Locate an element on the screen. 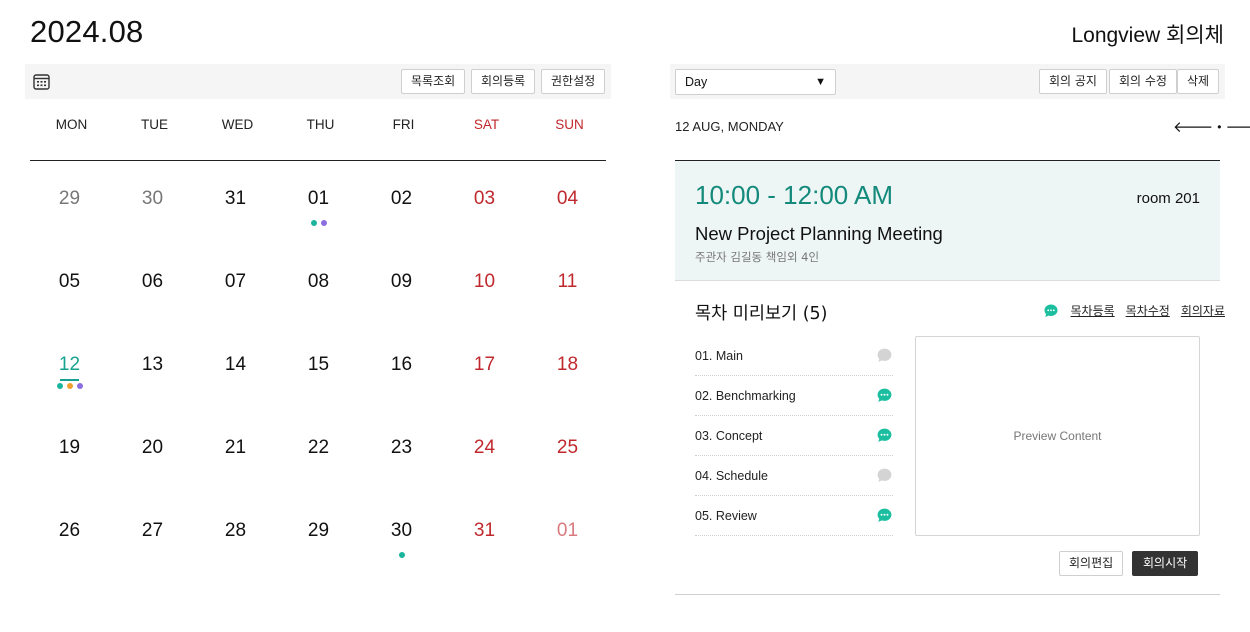 The image size is (1250, 632). calendar-day-cell: 03 is located at coordinates (484, 211).